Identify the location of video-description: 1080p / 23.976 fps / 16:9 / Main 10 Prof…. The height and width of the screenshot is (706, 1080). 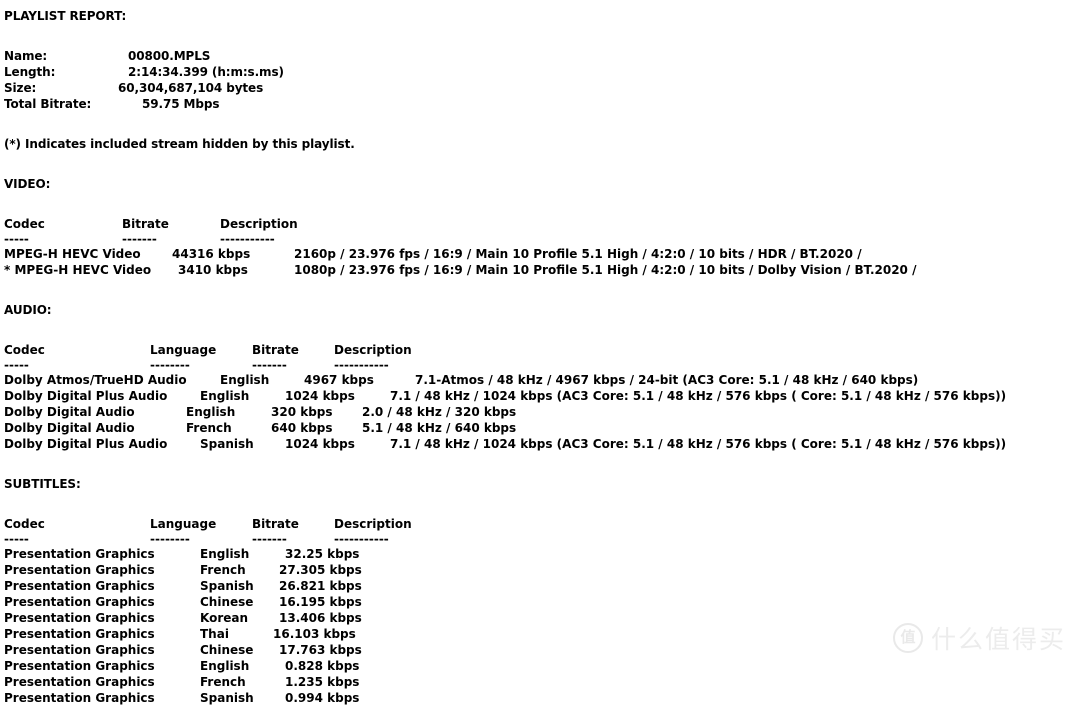
(605, 270).